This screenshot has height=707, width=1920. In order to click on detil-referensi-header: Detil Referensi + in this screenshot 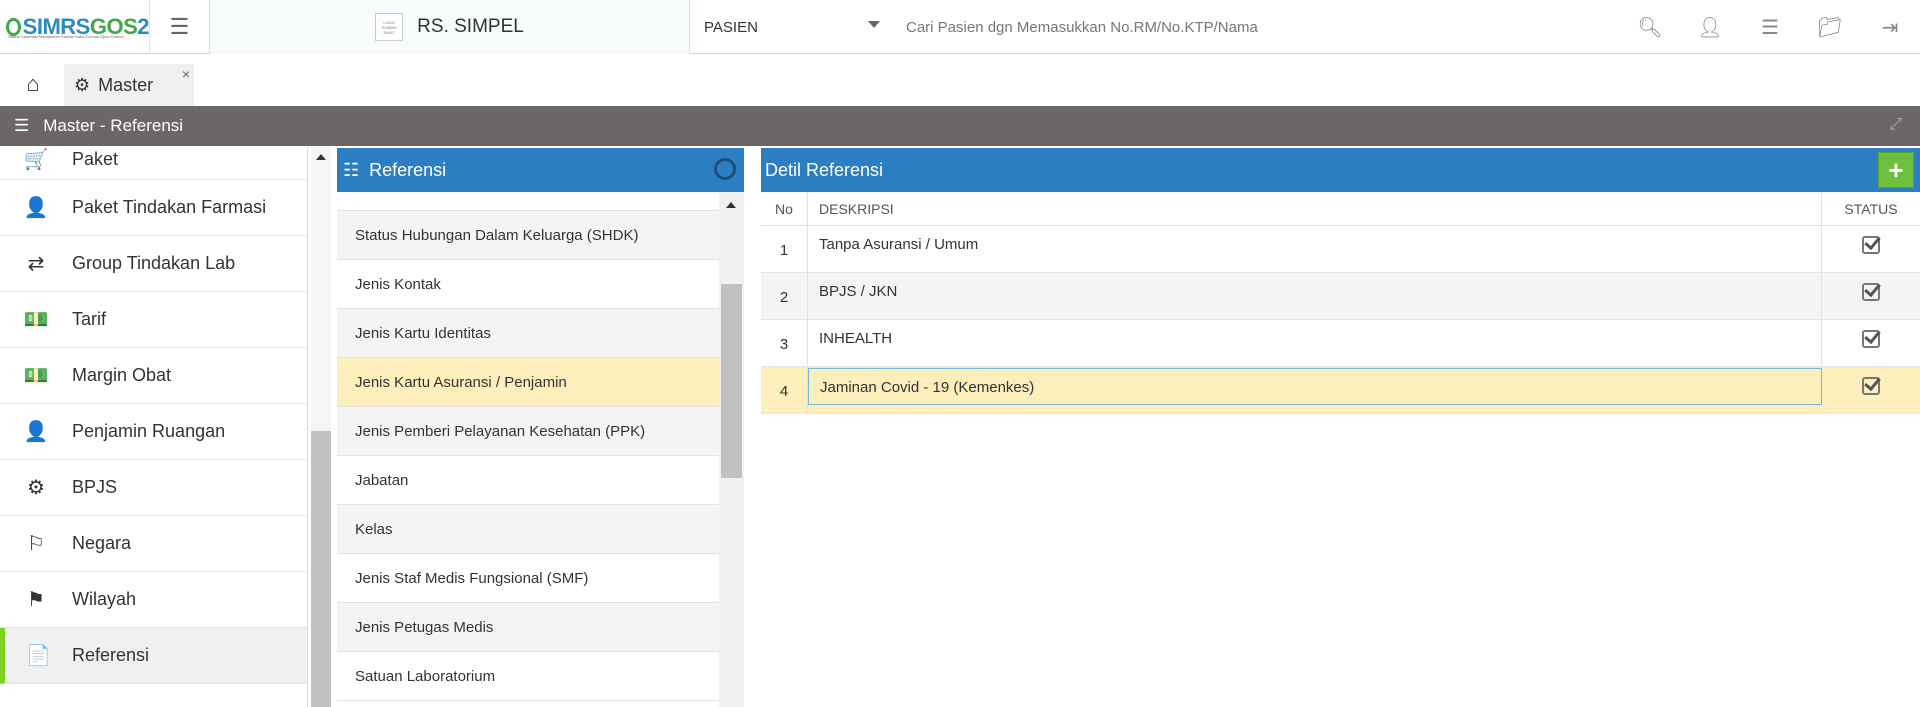, I will do `click(1340, 170)`.